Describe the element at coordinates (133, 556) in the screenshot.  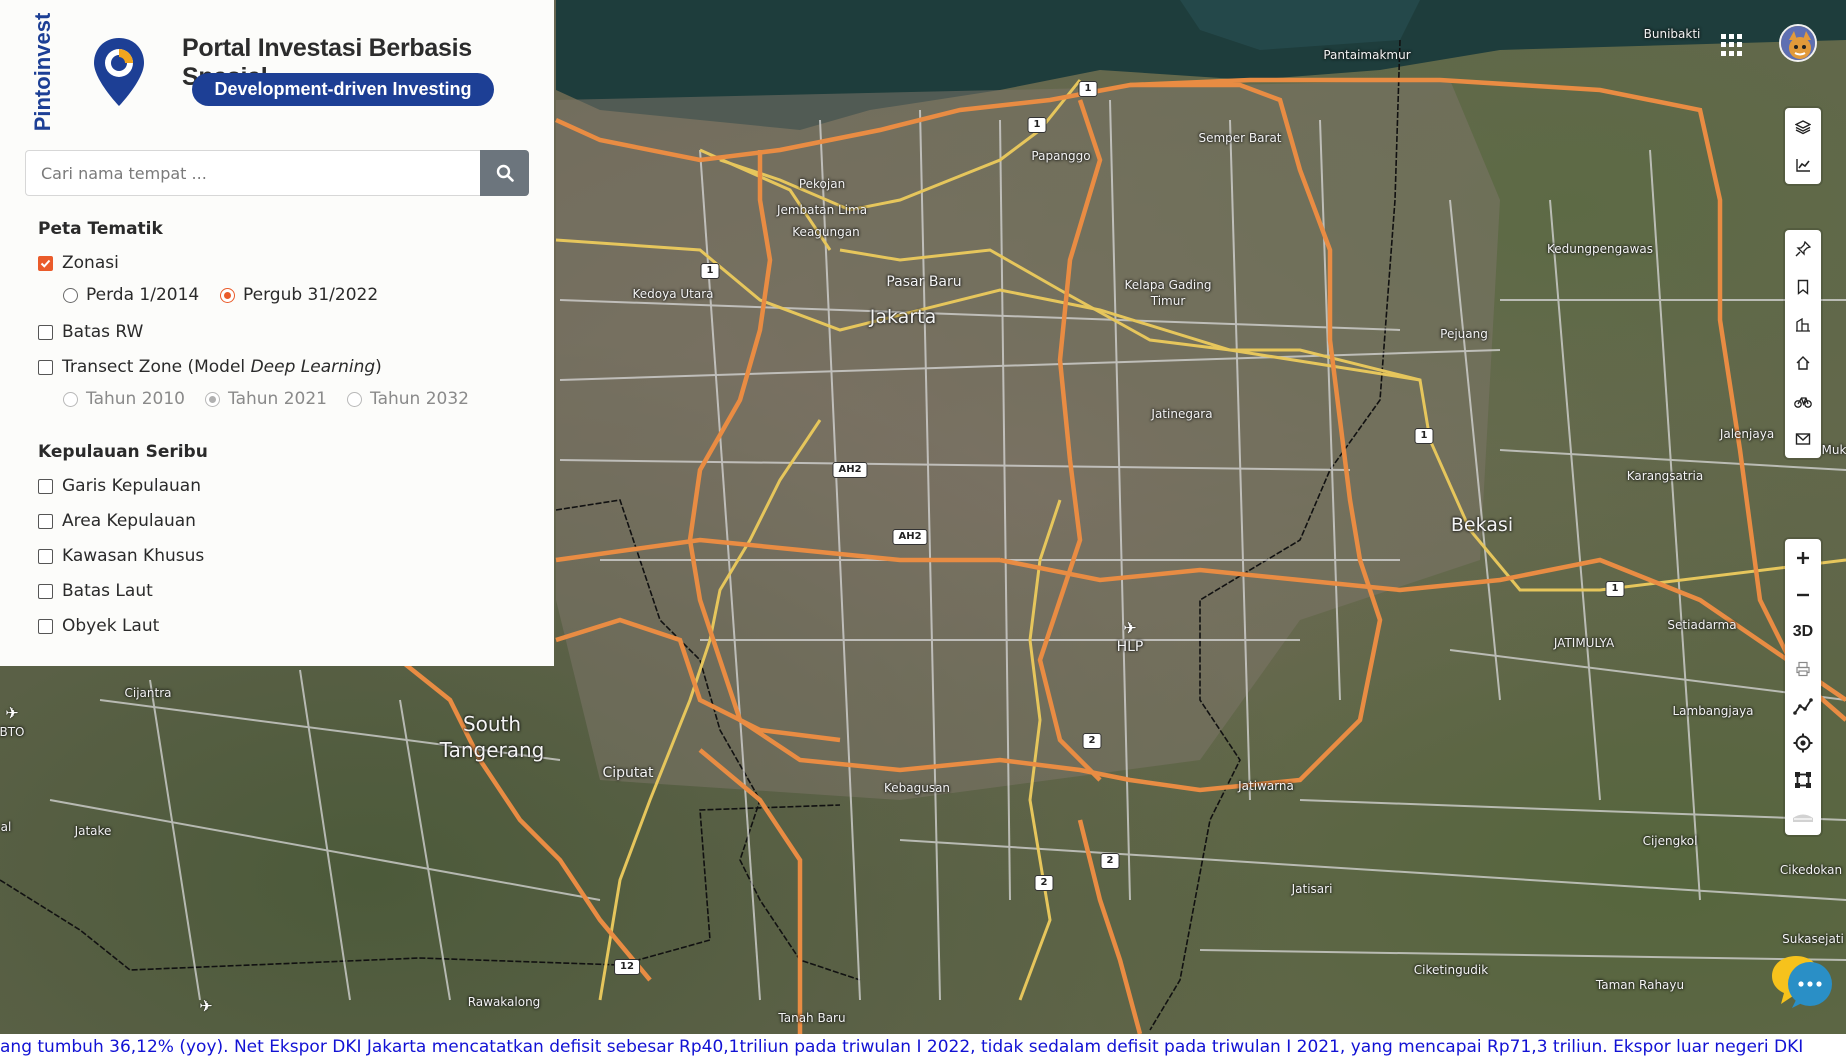
I see `checkbox-label: Kawasan Khusus` at that location.